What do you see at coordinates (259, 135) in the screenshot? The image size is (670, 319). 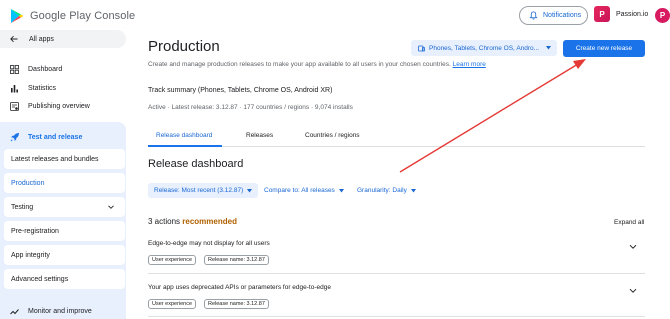 I see `tab-releases: Releases` at bounding box center [259, 135].